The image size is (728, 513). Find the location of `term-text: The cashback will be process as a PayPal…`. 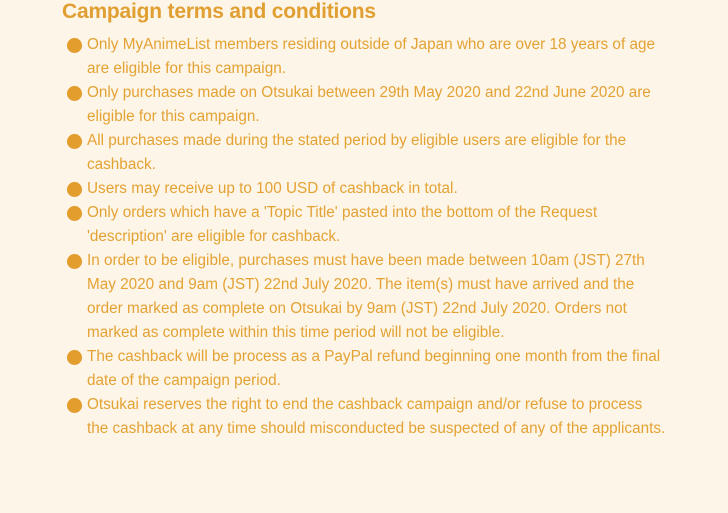

term-text: The cashback will be process as a PayPal… is located at coordinates (374, 368).